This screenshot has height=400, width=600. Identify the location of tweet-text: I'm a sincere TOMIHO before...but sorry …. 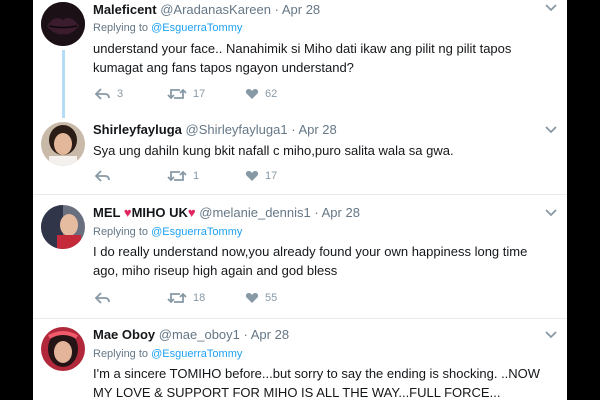
(317, 383).